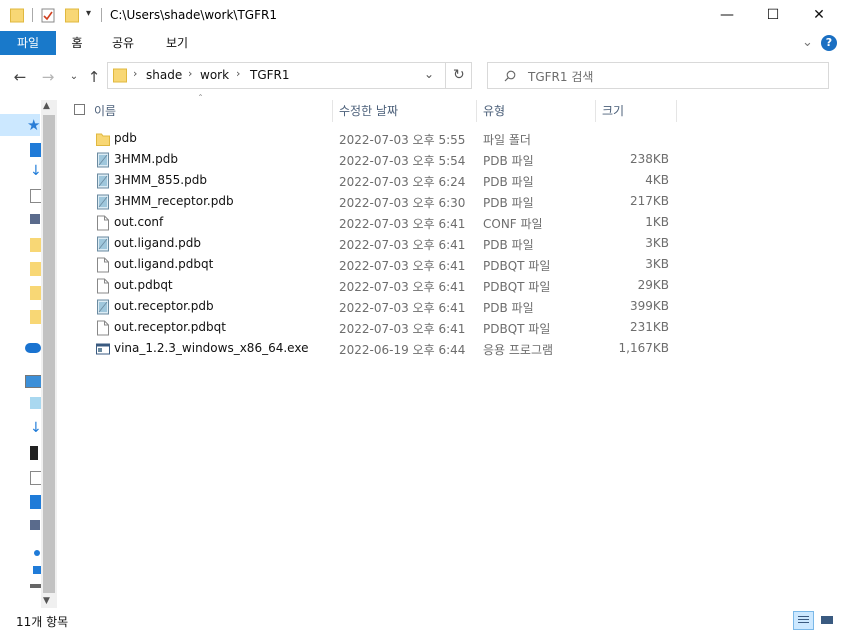 Image resolution: width=842 pixels, height=634 pixels. What do you see at coordinates (773, 15) in the screenshot?
I see `maximize-button: ☐` at bounding box center [773, 15].